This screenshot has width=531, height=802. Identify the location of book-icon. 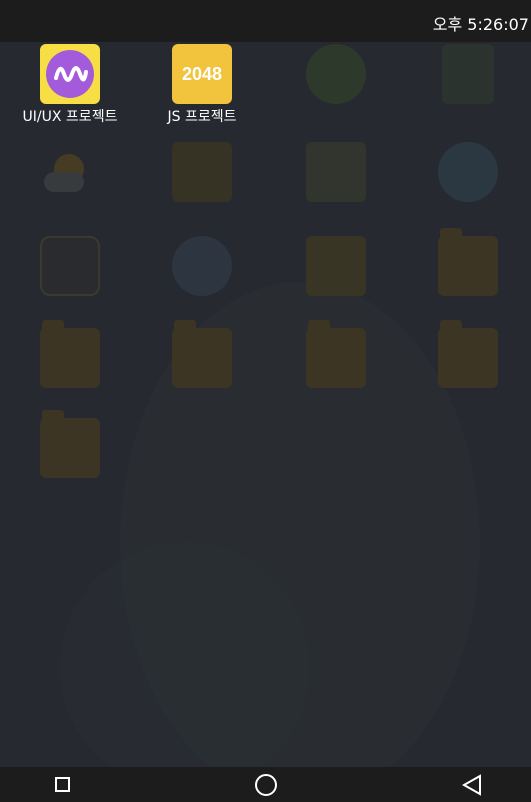
(336, 266).